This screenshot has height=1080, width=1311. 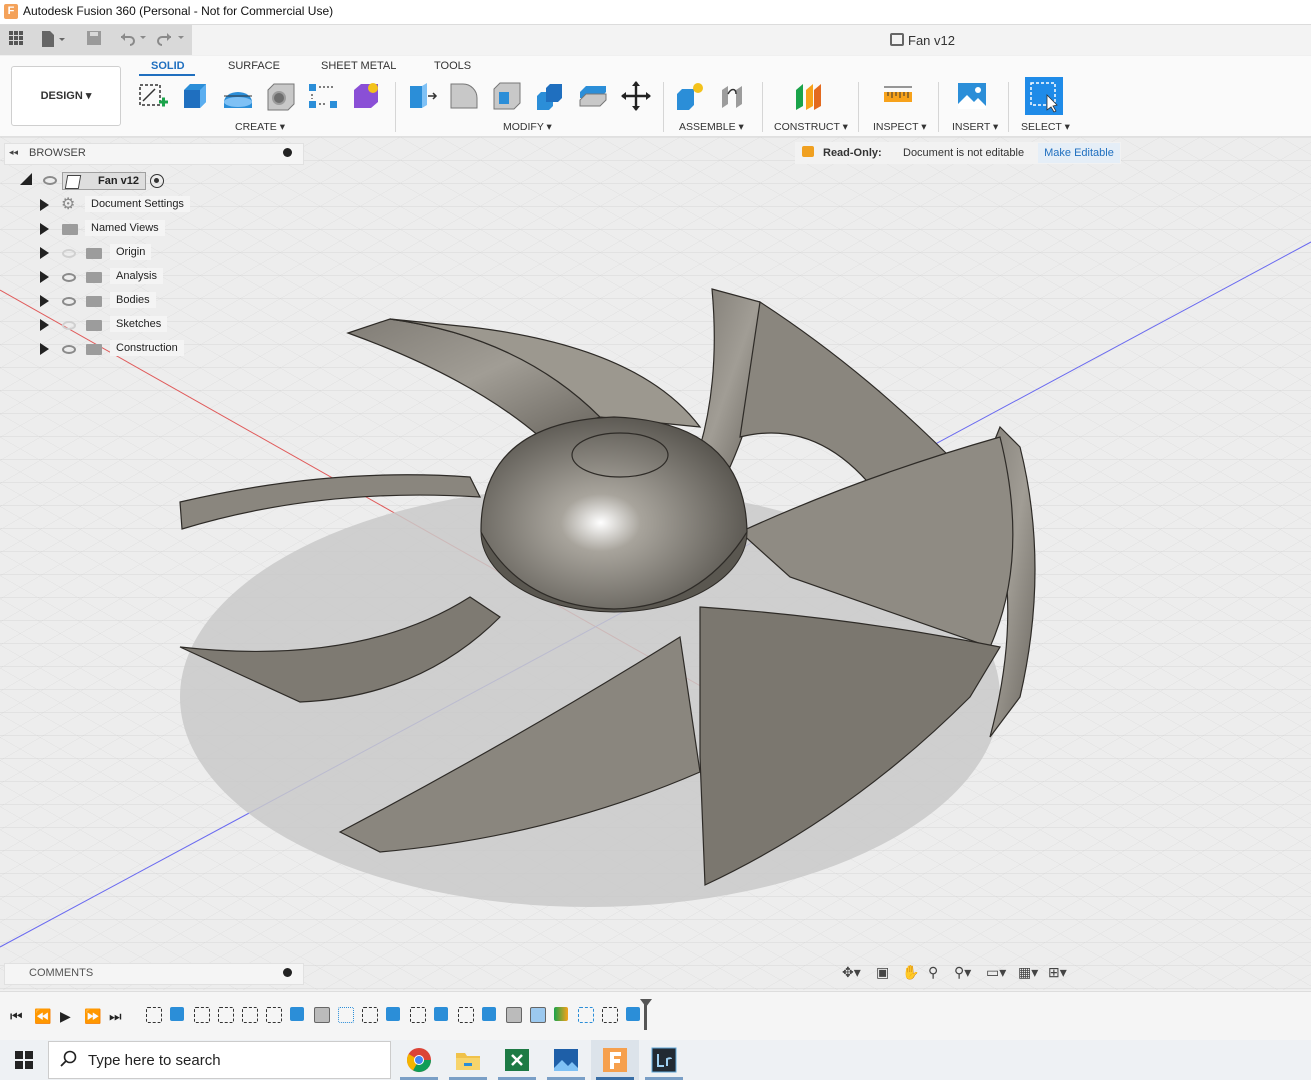 What do you see at coordinates (94, 40) in the screenshot?
I see `save-icon` at bounding box center [94, 40].